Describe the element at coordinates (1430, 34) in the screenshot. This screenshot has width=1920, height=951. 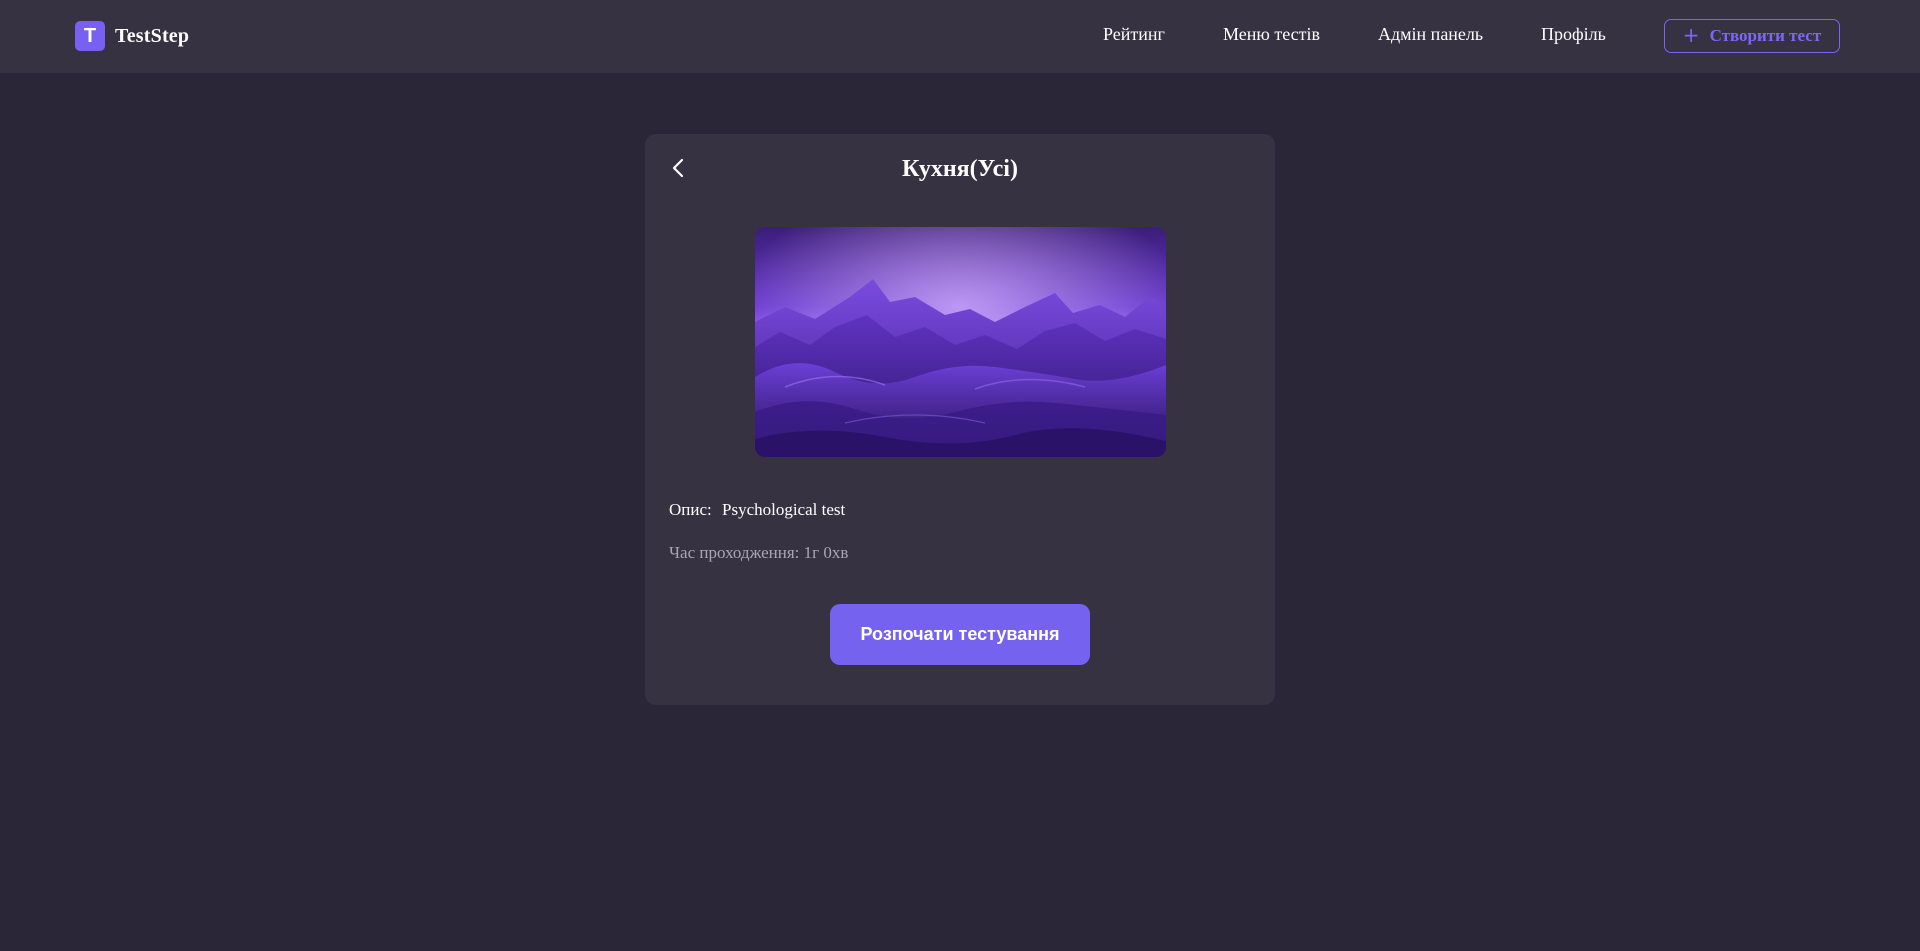
I see `nav-admin-panel: Адмін панель` at that location.